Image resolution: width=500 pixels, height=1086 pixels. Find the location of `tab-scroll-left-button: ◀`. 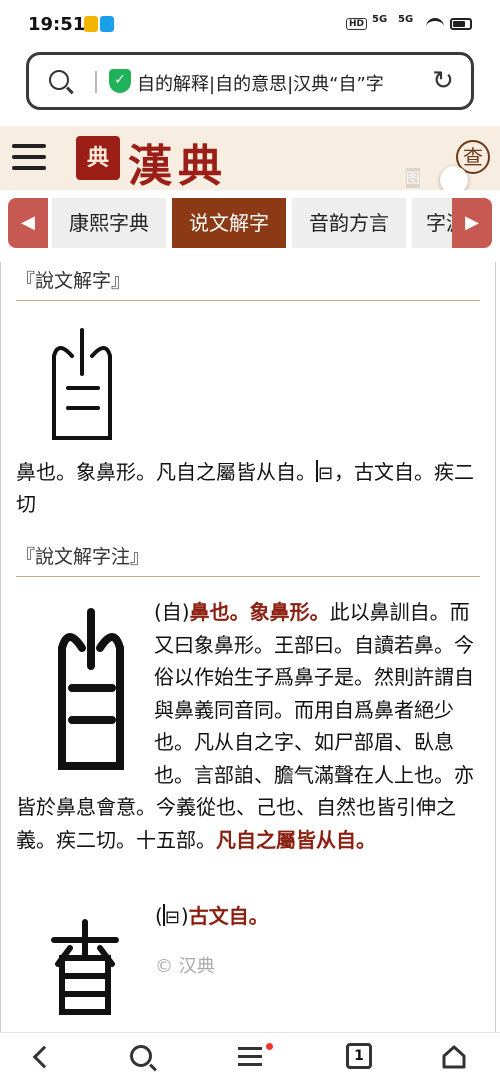

tab-scroll-left-button: ◀ is located at coordinates (28, 223).